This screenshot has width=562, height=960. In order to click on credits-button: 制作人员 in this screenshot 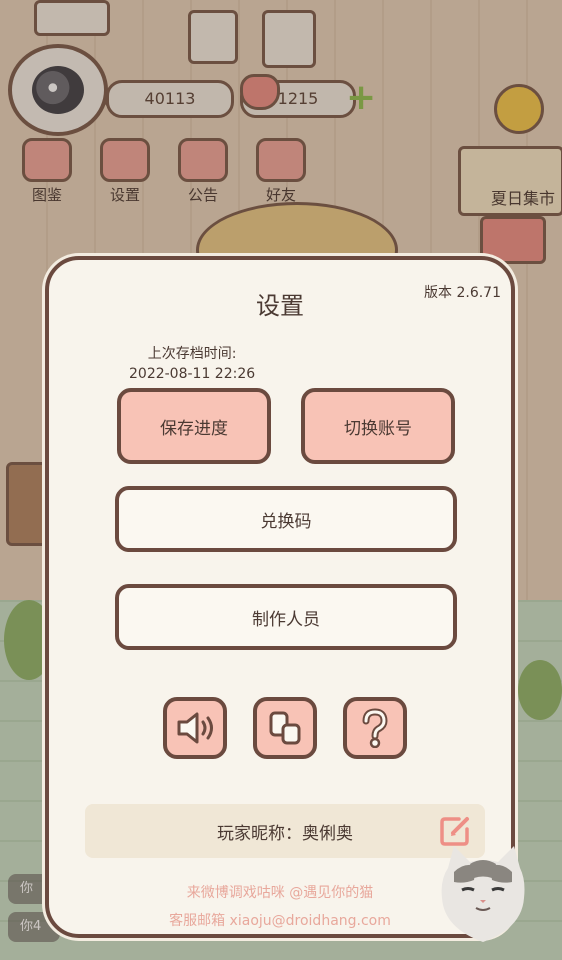, I will do `click(286, 617)`.